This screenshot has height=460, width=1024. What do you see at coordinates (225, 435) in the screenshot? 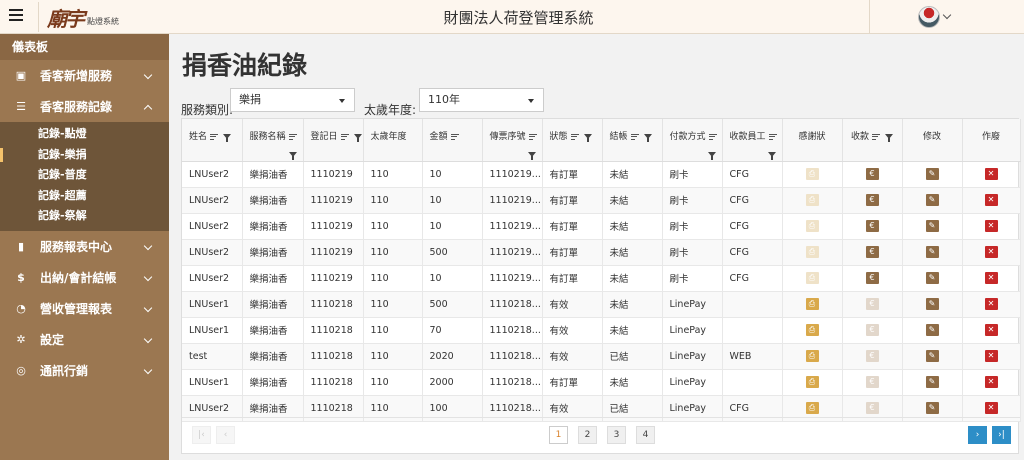
I see `prev-page-button: ‹` at bounding box center [225, 435].